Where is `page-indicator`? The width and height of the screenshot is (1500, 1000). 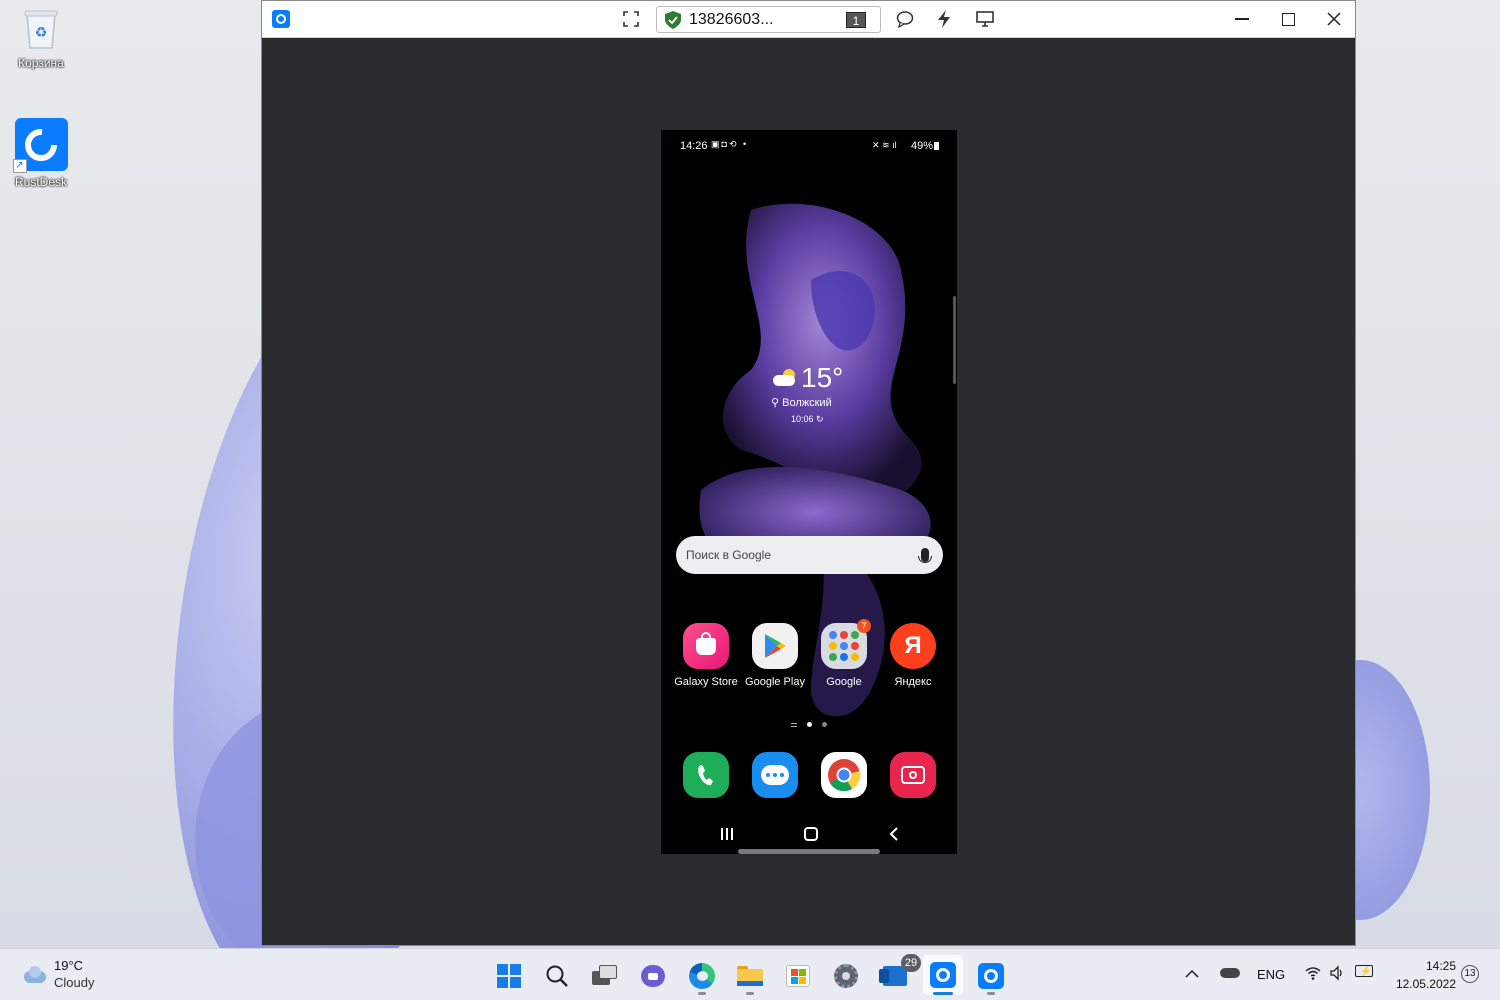
page-indicator is located at coordinates (809, 724).